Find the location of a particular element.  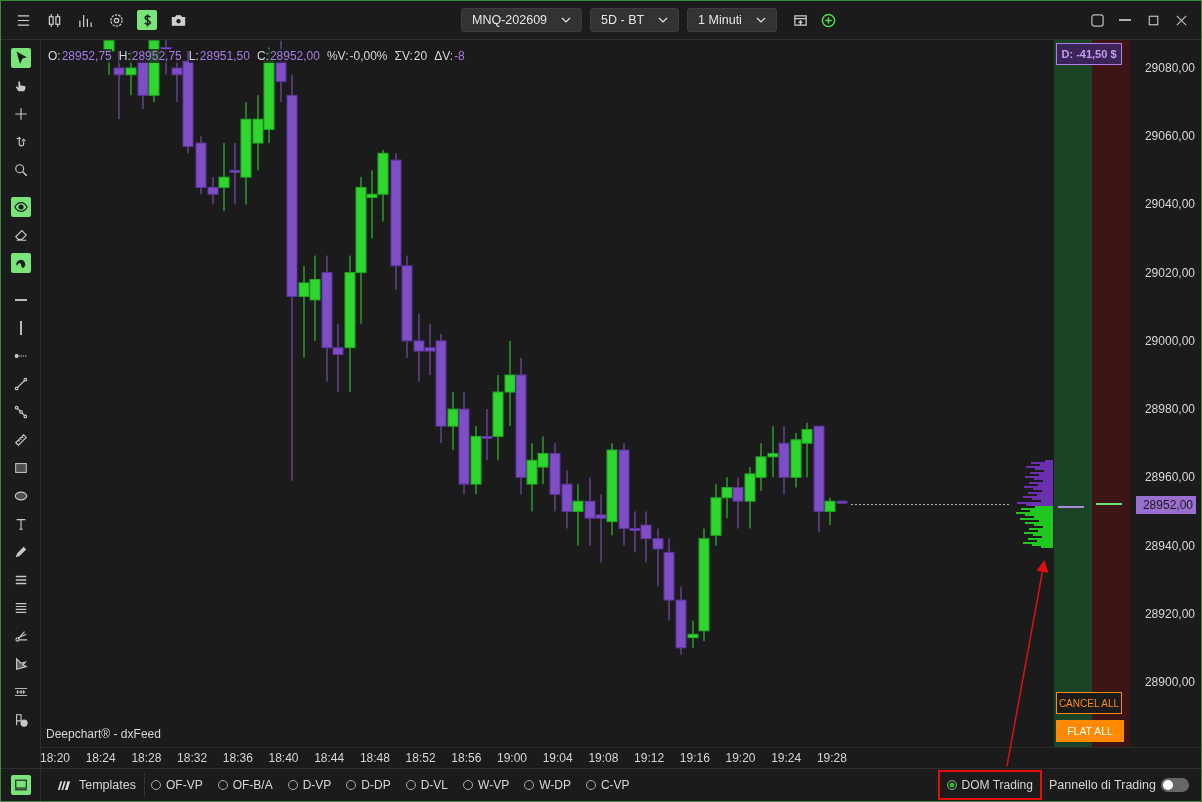

ohlc-stat: %V:-0,00% is located at coordinates (357, 56).